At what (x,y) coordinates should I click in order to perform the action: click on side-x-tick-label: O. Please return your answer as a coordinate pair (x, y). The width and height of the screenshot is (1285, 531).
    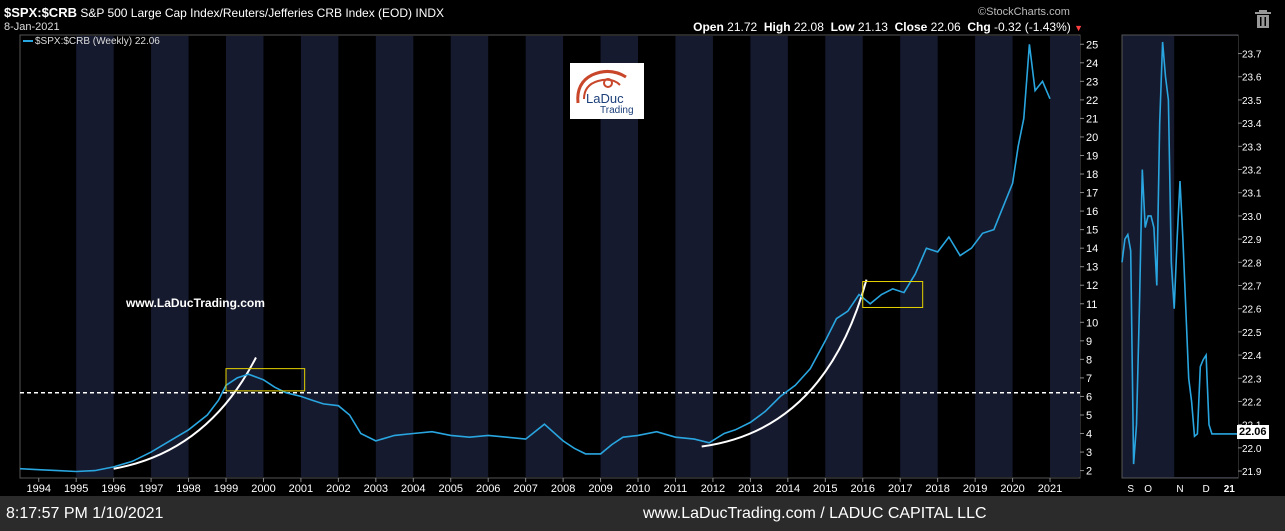
    Looking at the image, I should click on (1148, 489).